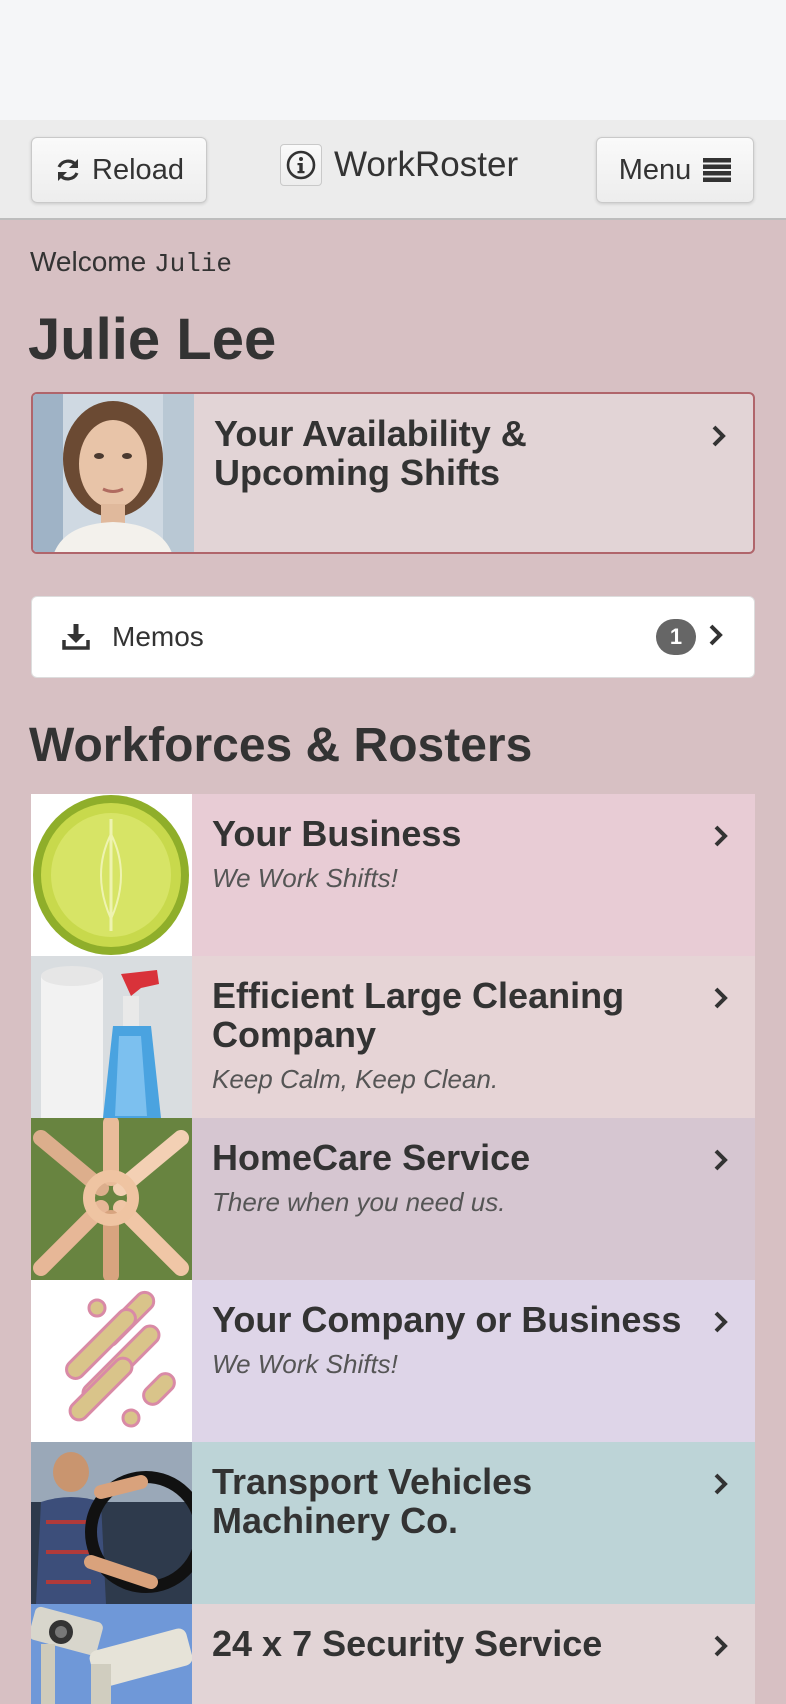  Describe the element at coordinates (192, 264) in the screenshot. I see `welcome-username: Julie` at that location.